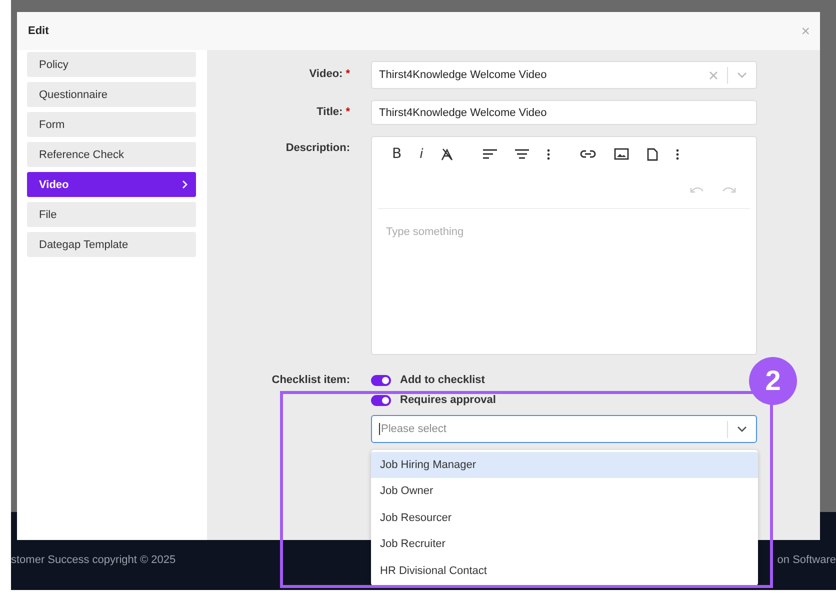 The height and width of the screenshot is (598, 836). I want to click on toggle-label: Requires approval, so click(448, 400).